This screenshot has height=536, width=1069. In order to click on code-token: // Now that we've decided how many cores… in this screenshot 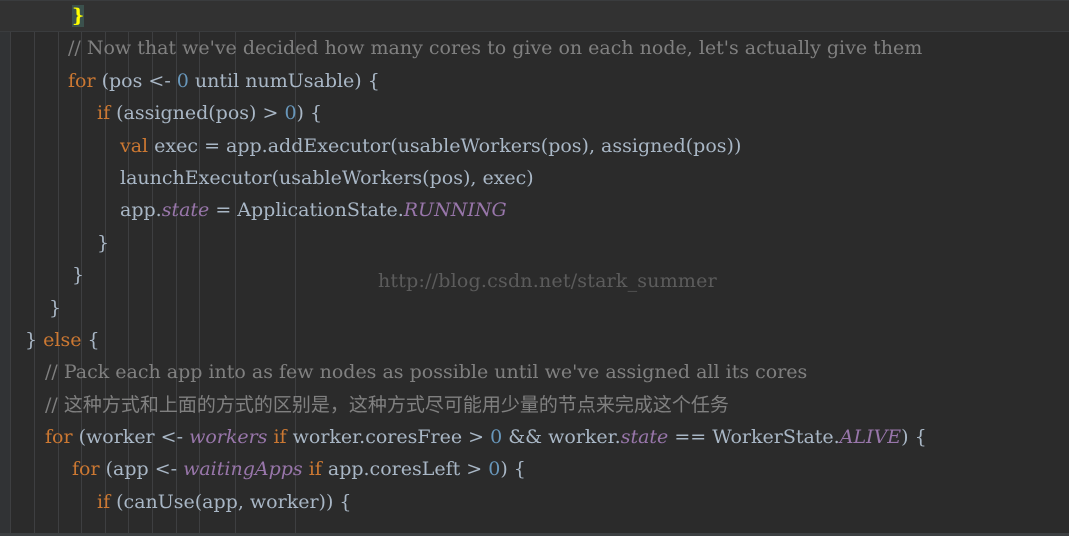, I will do `click(495, 48)`.